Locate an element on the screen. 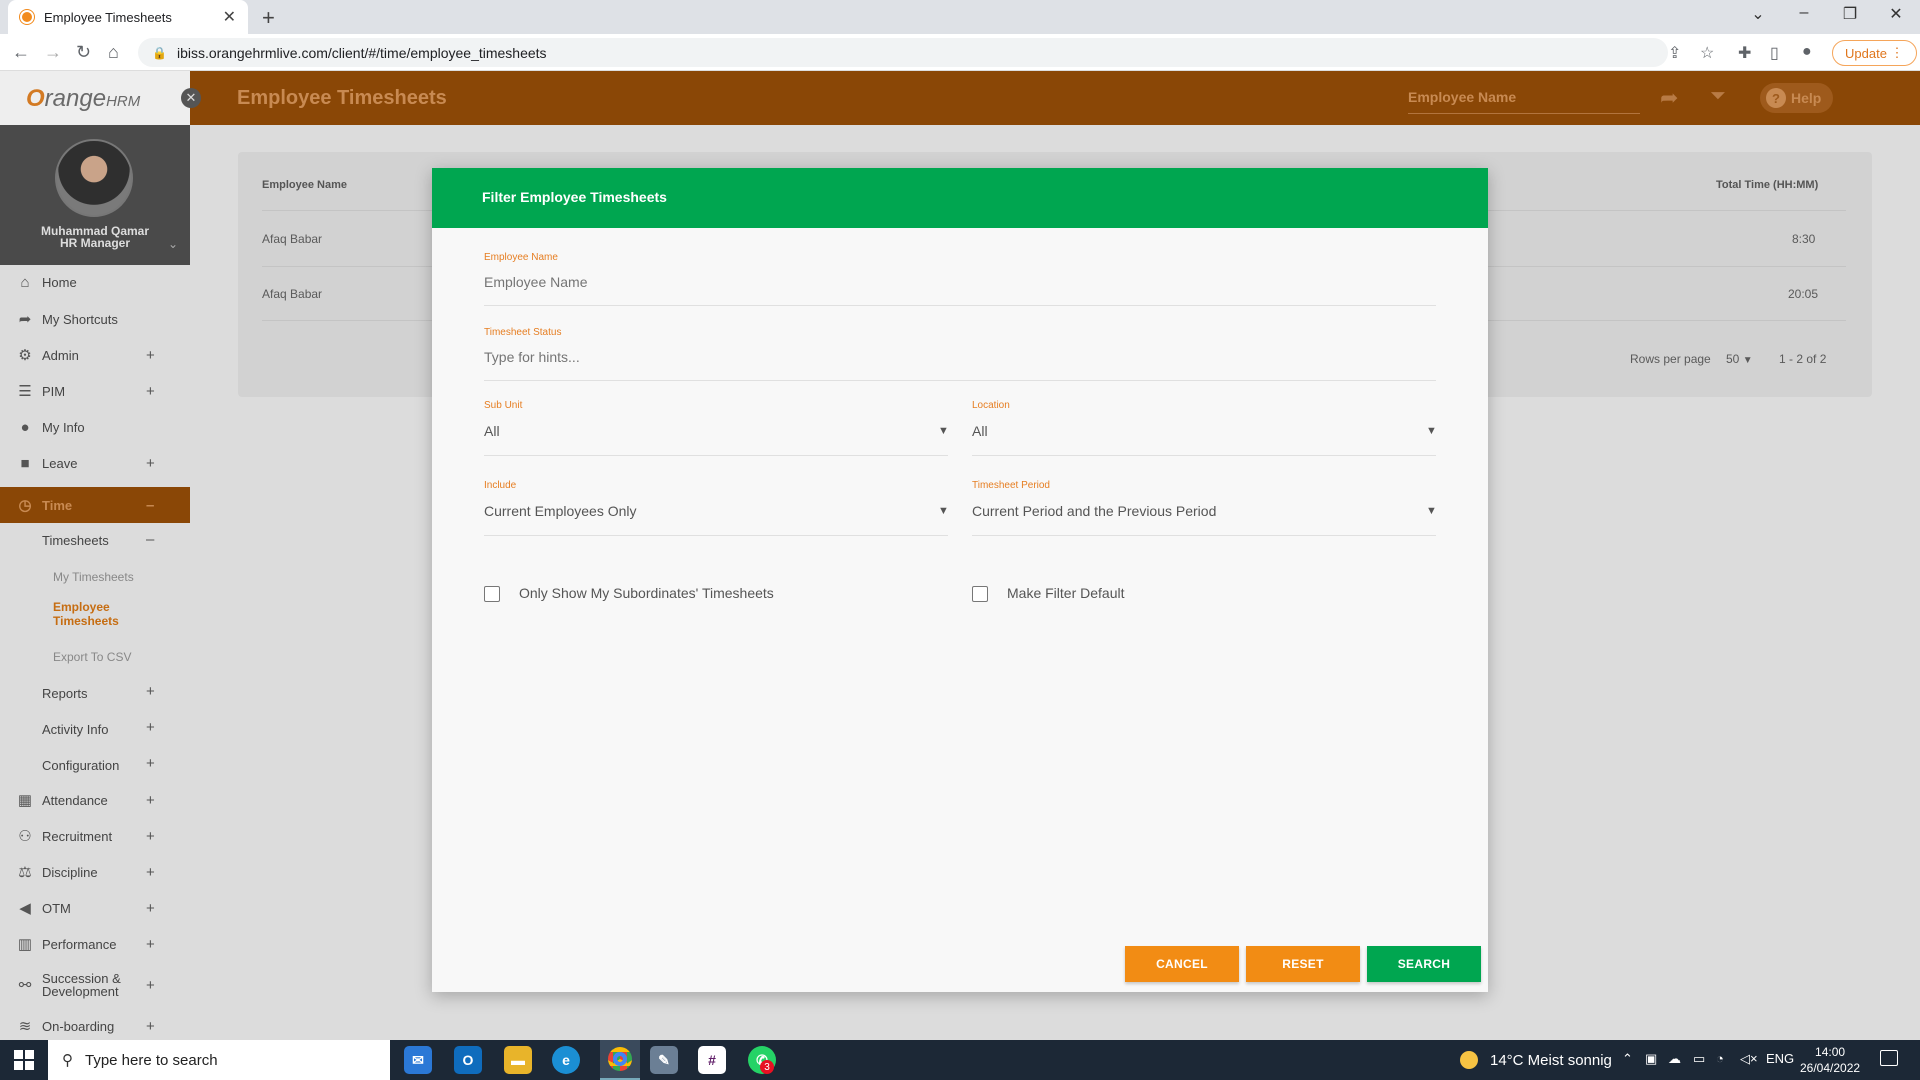 The image size is (1920, 1080). sidebar-item-export-csv: Export To CSV is located at coordinates (92, 657).